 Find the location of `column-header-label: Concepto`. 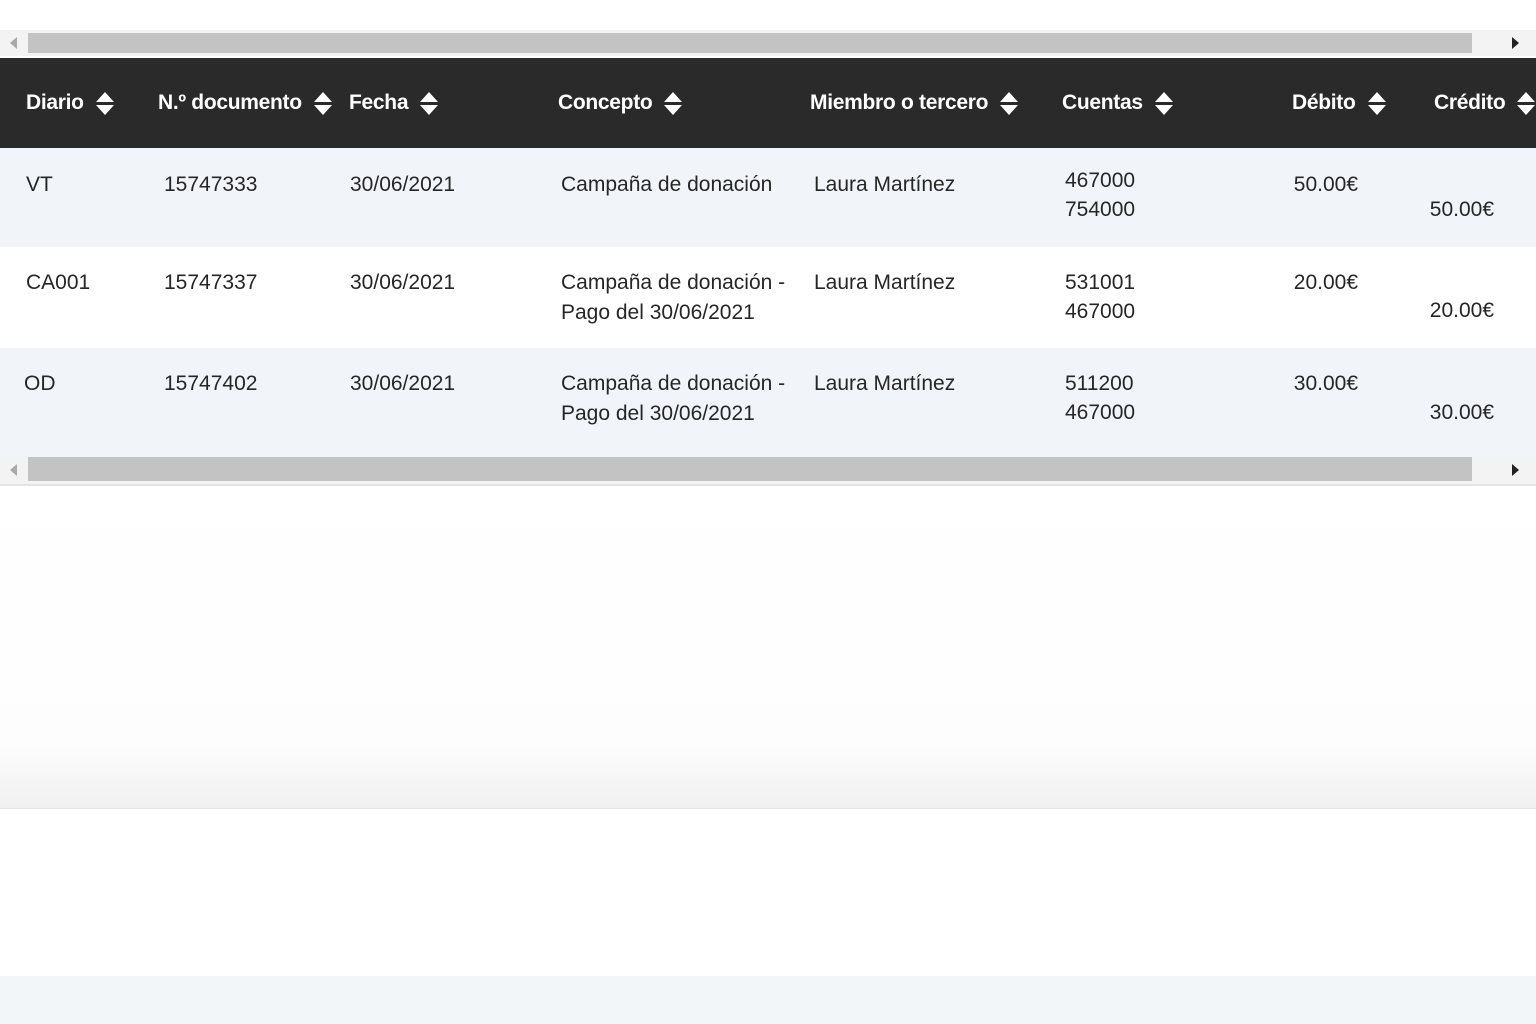

column-header-label: Concepto is located at coordinates (605, 102).